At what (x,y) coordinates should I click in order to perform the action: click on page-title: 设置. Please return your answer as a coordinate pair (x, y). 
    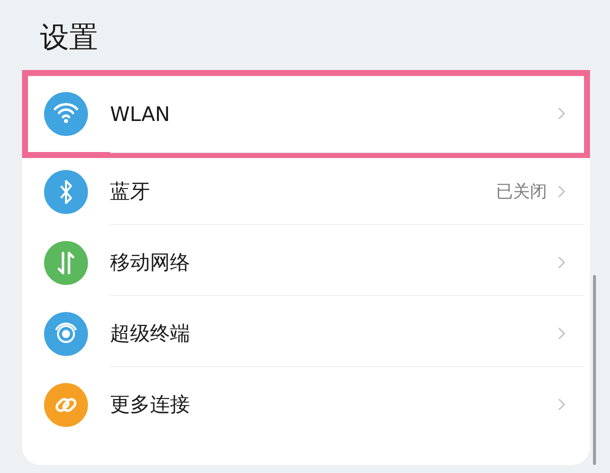
    Looking at the image, I should click on (69, 37).